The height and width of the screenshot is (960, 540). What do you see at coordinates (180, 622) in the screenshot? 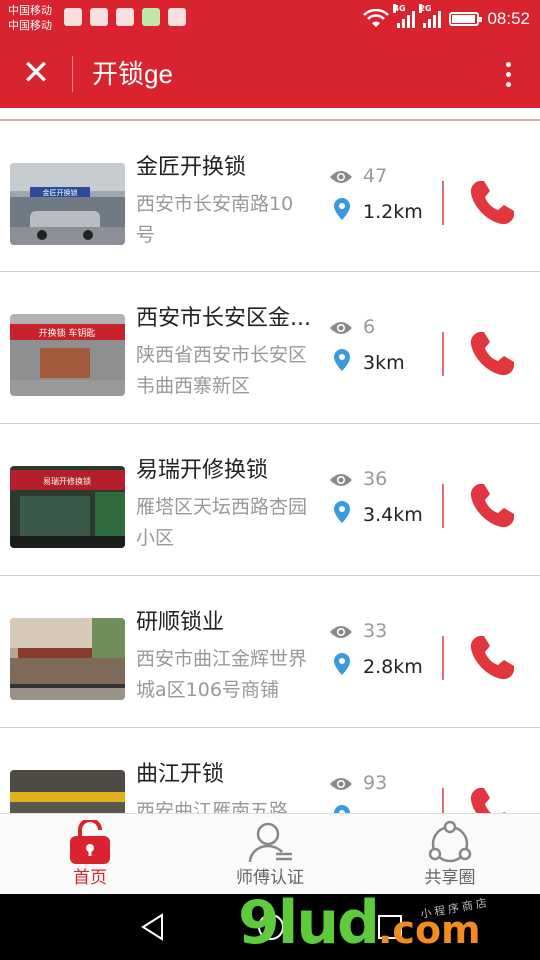
I see `shop-name: 研顺锁业` at bounding box center [180, 622].